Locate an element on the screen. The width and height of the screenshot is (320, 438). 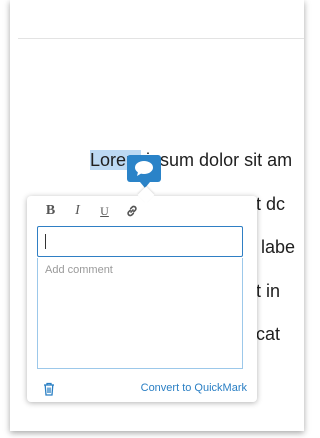
document-line-1: Lorem ipsum dolor sit am is located at coordinates (191, 160).